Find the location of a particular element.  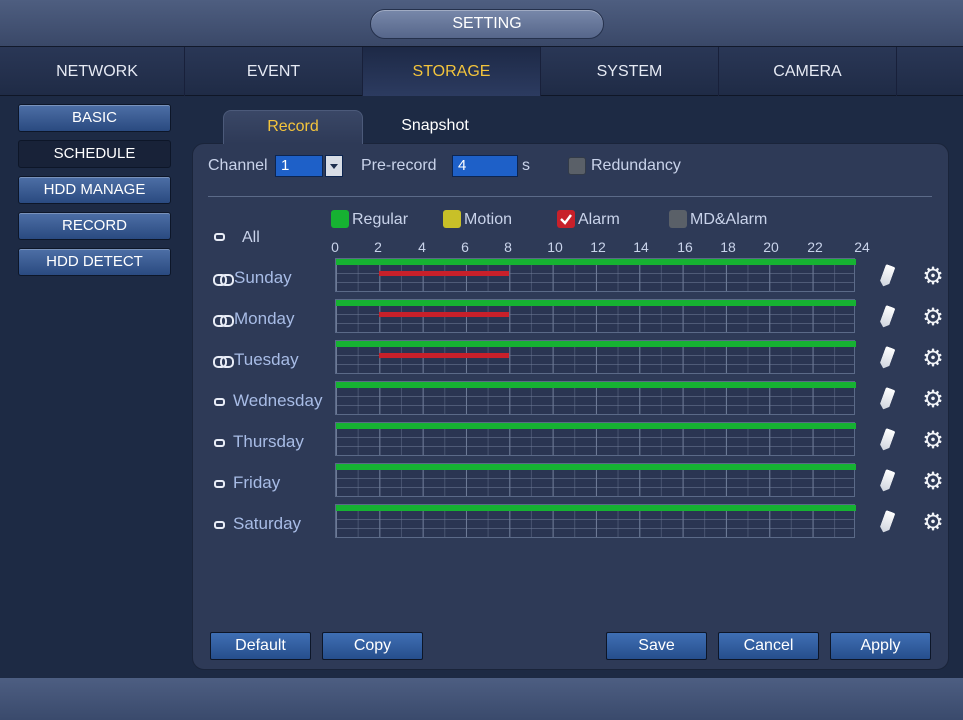

legend-mdalarm-checkbox is located at coordinates (678, 219).